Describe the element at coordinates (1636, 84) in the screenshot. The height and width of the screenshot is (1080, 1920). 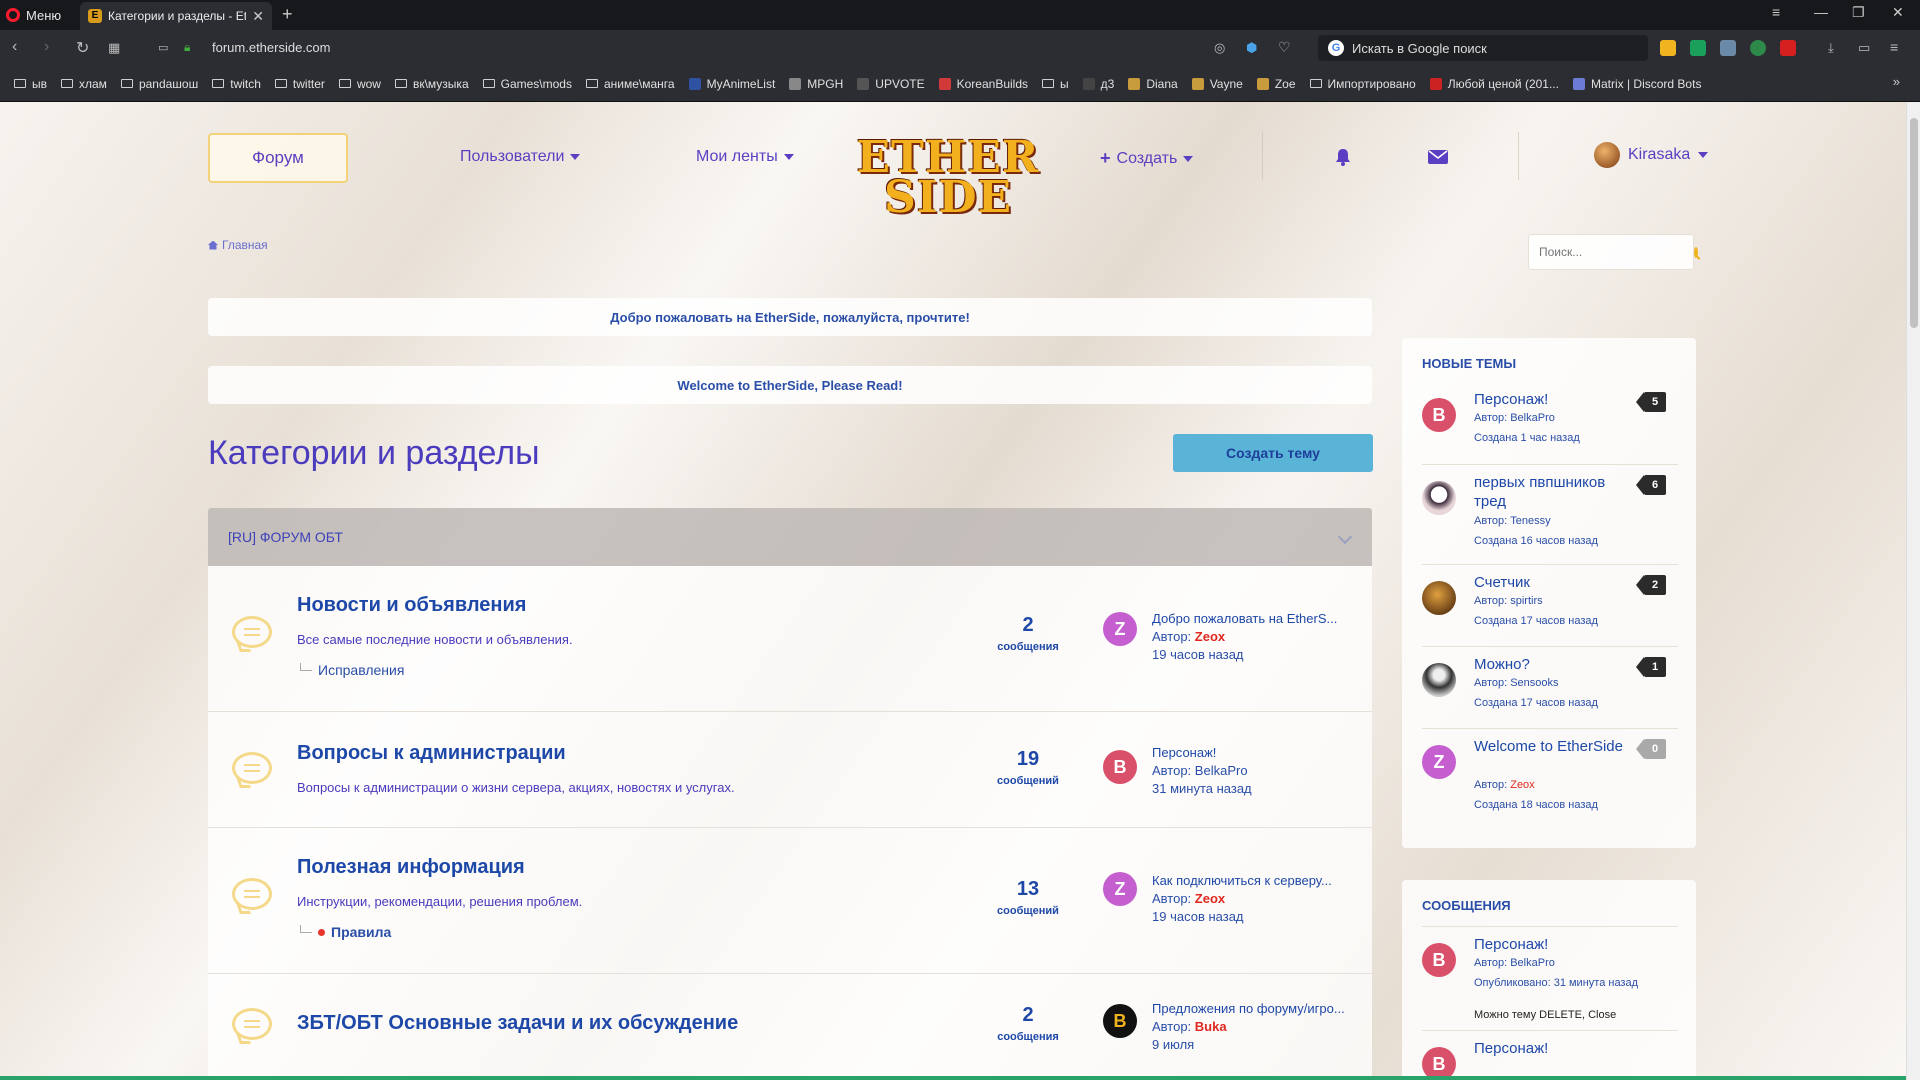
I see `bookmark-item: Matrix | Discord Bots` at that location.